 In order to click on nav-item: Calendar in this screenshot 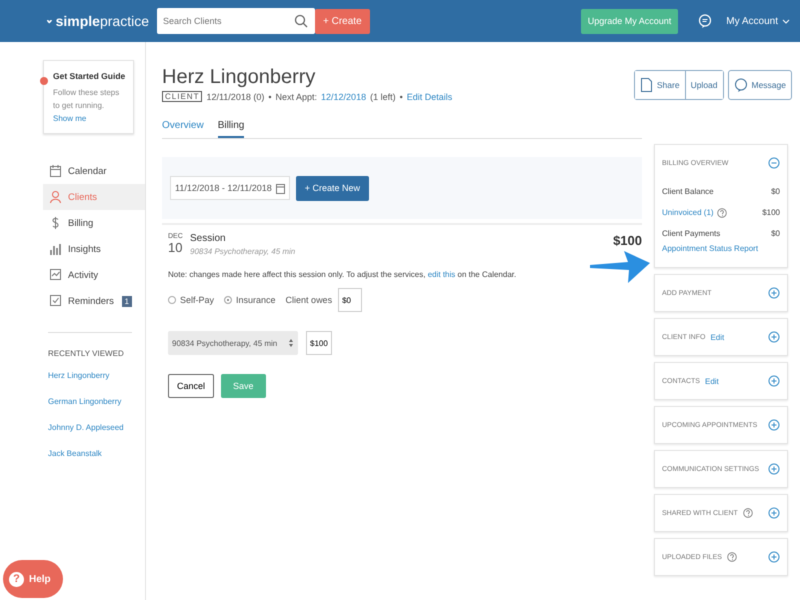, I will do `click(94, 171)`.